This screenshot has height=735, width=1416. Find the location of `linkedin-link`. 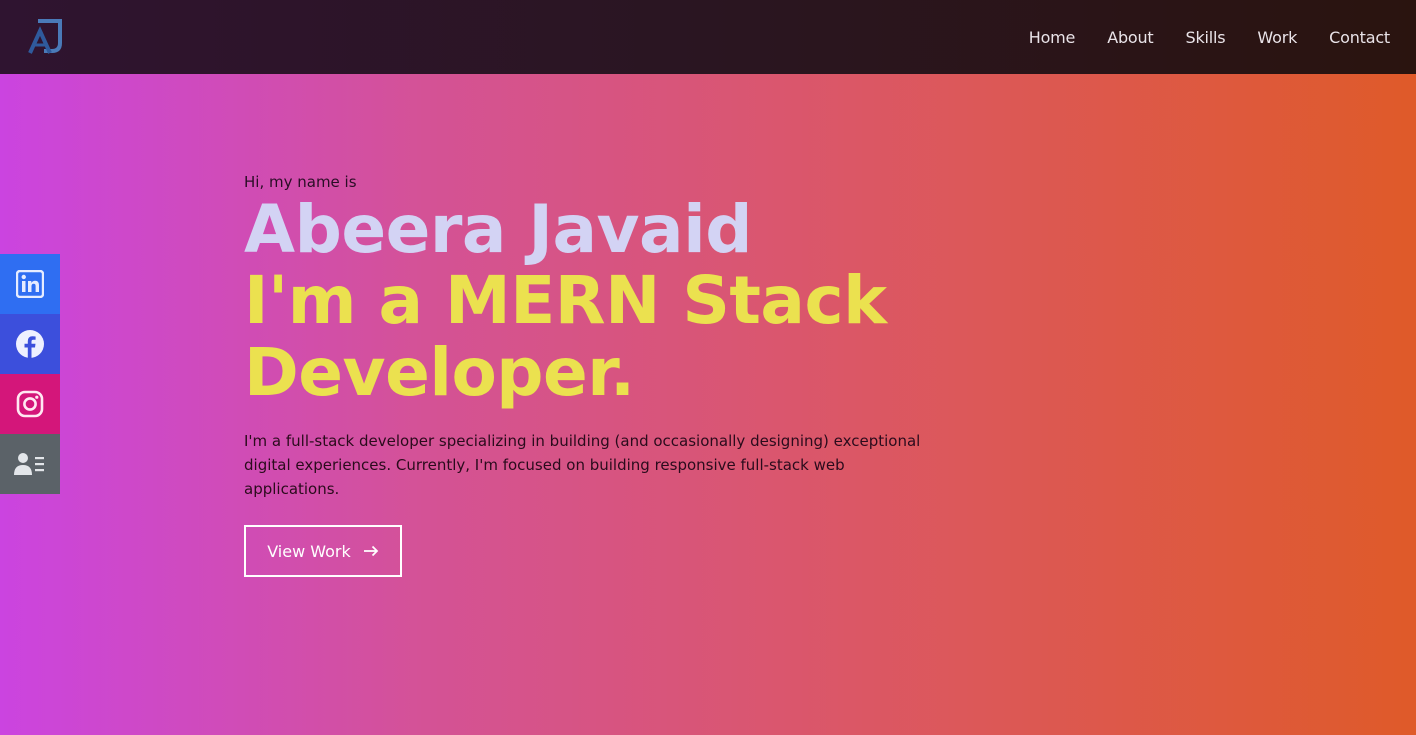

linkedin-link is located at coordinates (30, 284).